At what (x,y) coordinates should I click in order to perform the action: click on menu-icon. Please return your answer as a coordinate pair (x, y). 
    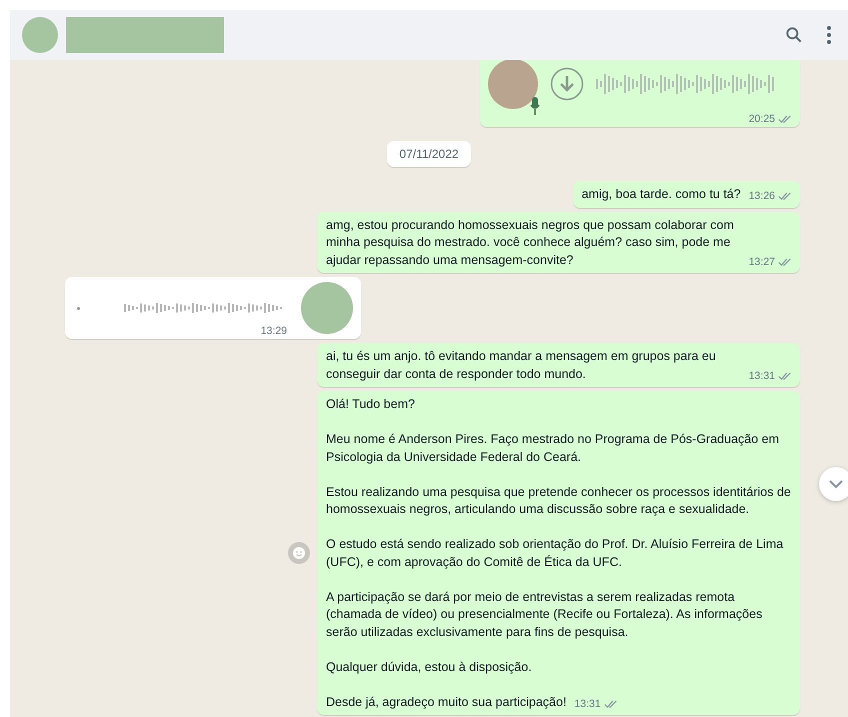
    Looking at the image, I should click on (829, 35).